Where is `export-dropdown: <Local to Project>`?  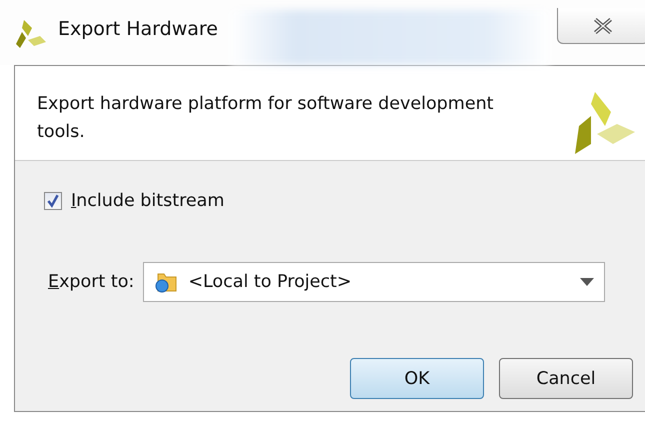 export-dropdown: <Local to Project> is located at coordinates (374, 282).